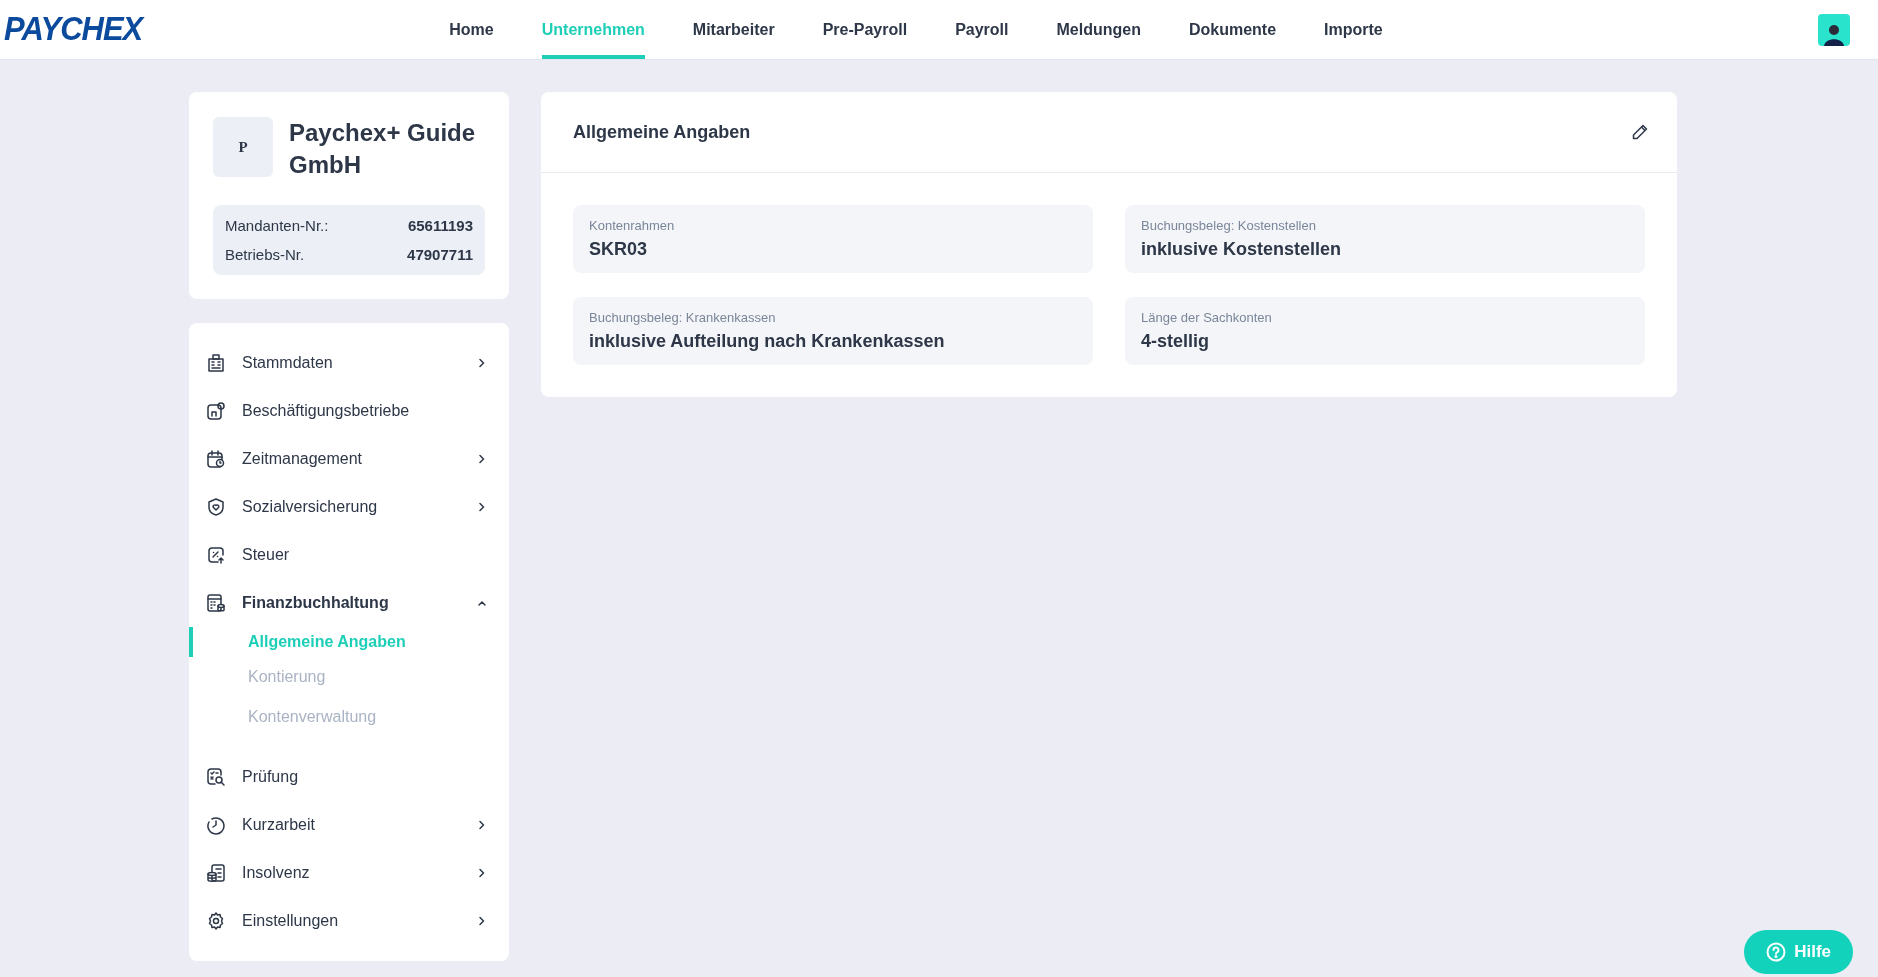 This screenshot has height=977, width=1878. Describe the element at coordinates (383, 149) in the screenshot. I see `company-name: Paychex+ Guide GmbH` at that location.